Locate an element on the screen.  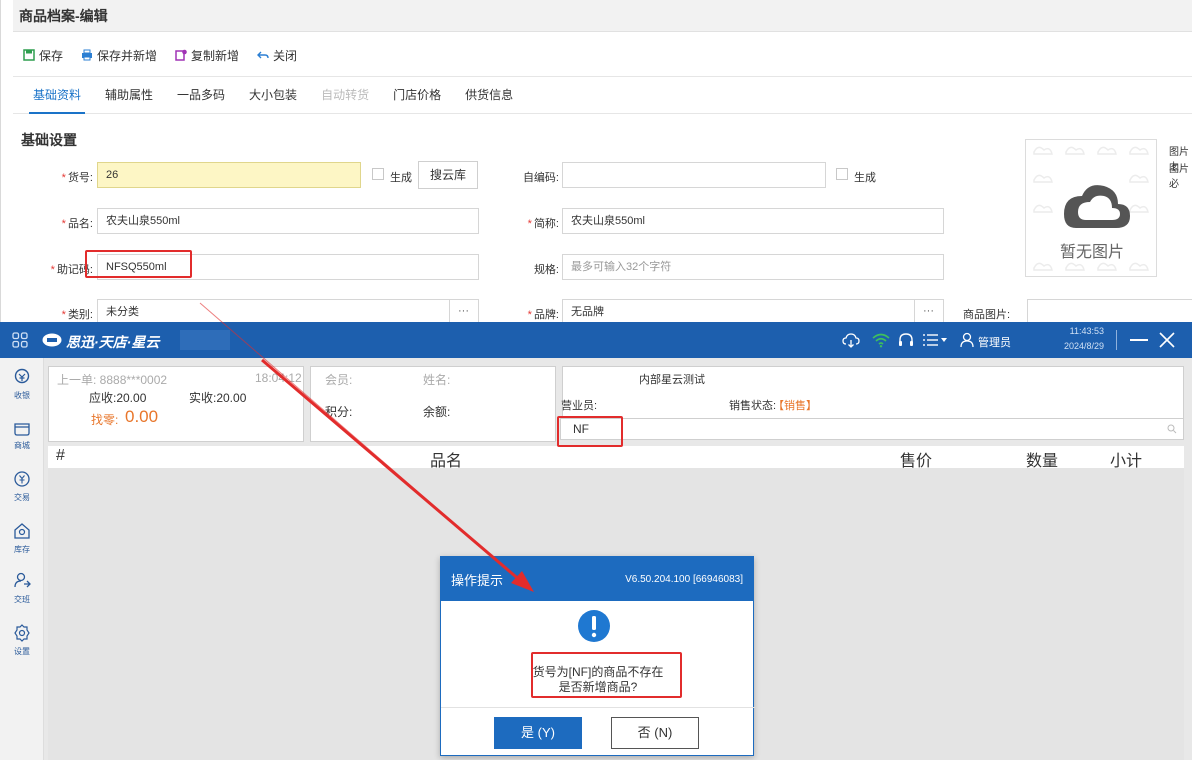
tab-bar: 基础资料 辅助属性 一品多码 大小包装 自动转货 门店价格 供货信息 is located at coordinates (602, 95).